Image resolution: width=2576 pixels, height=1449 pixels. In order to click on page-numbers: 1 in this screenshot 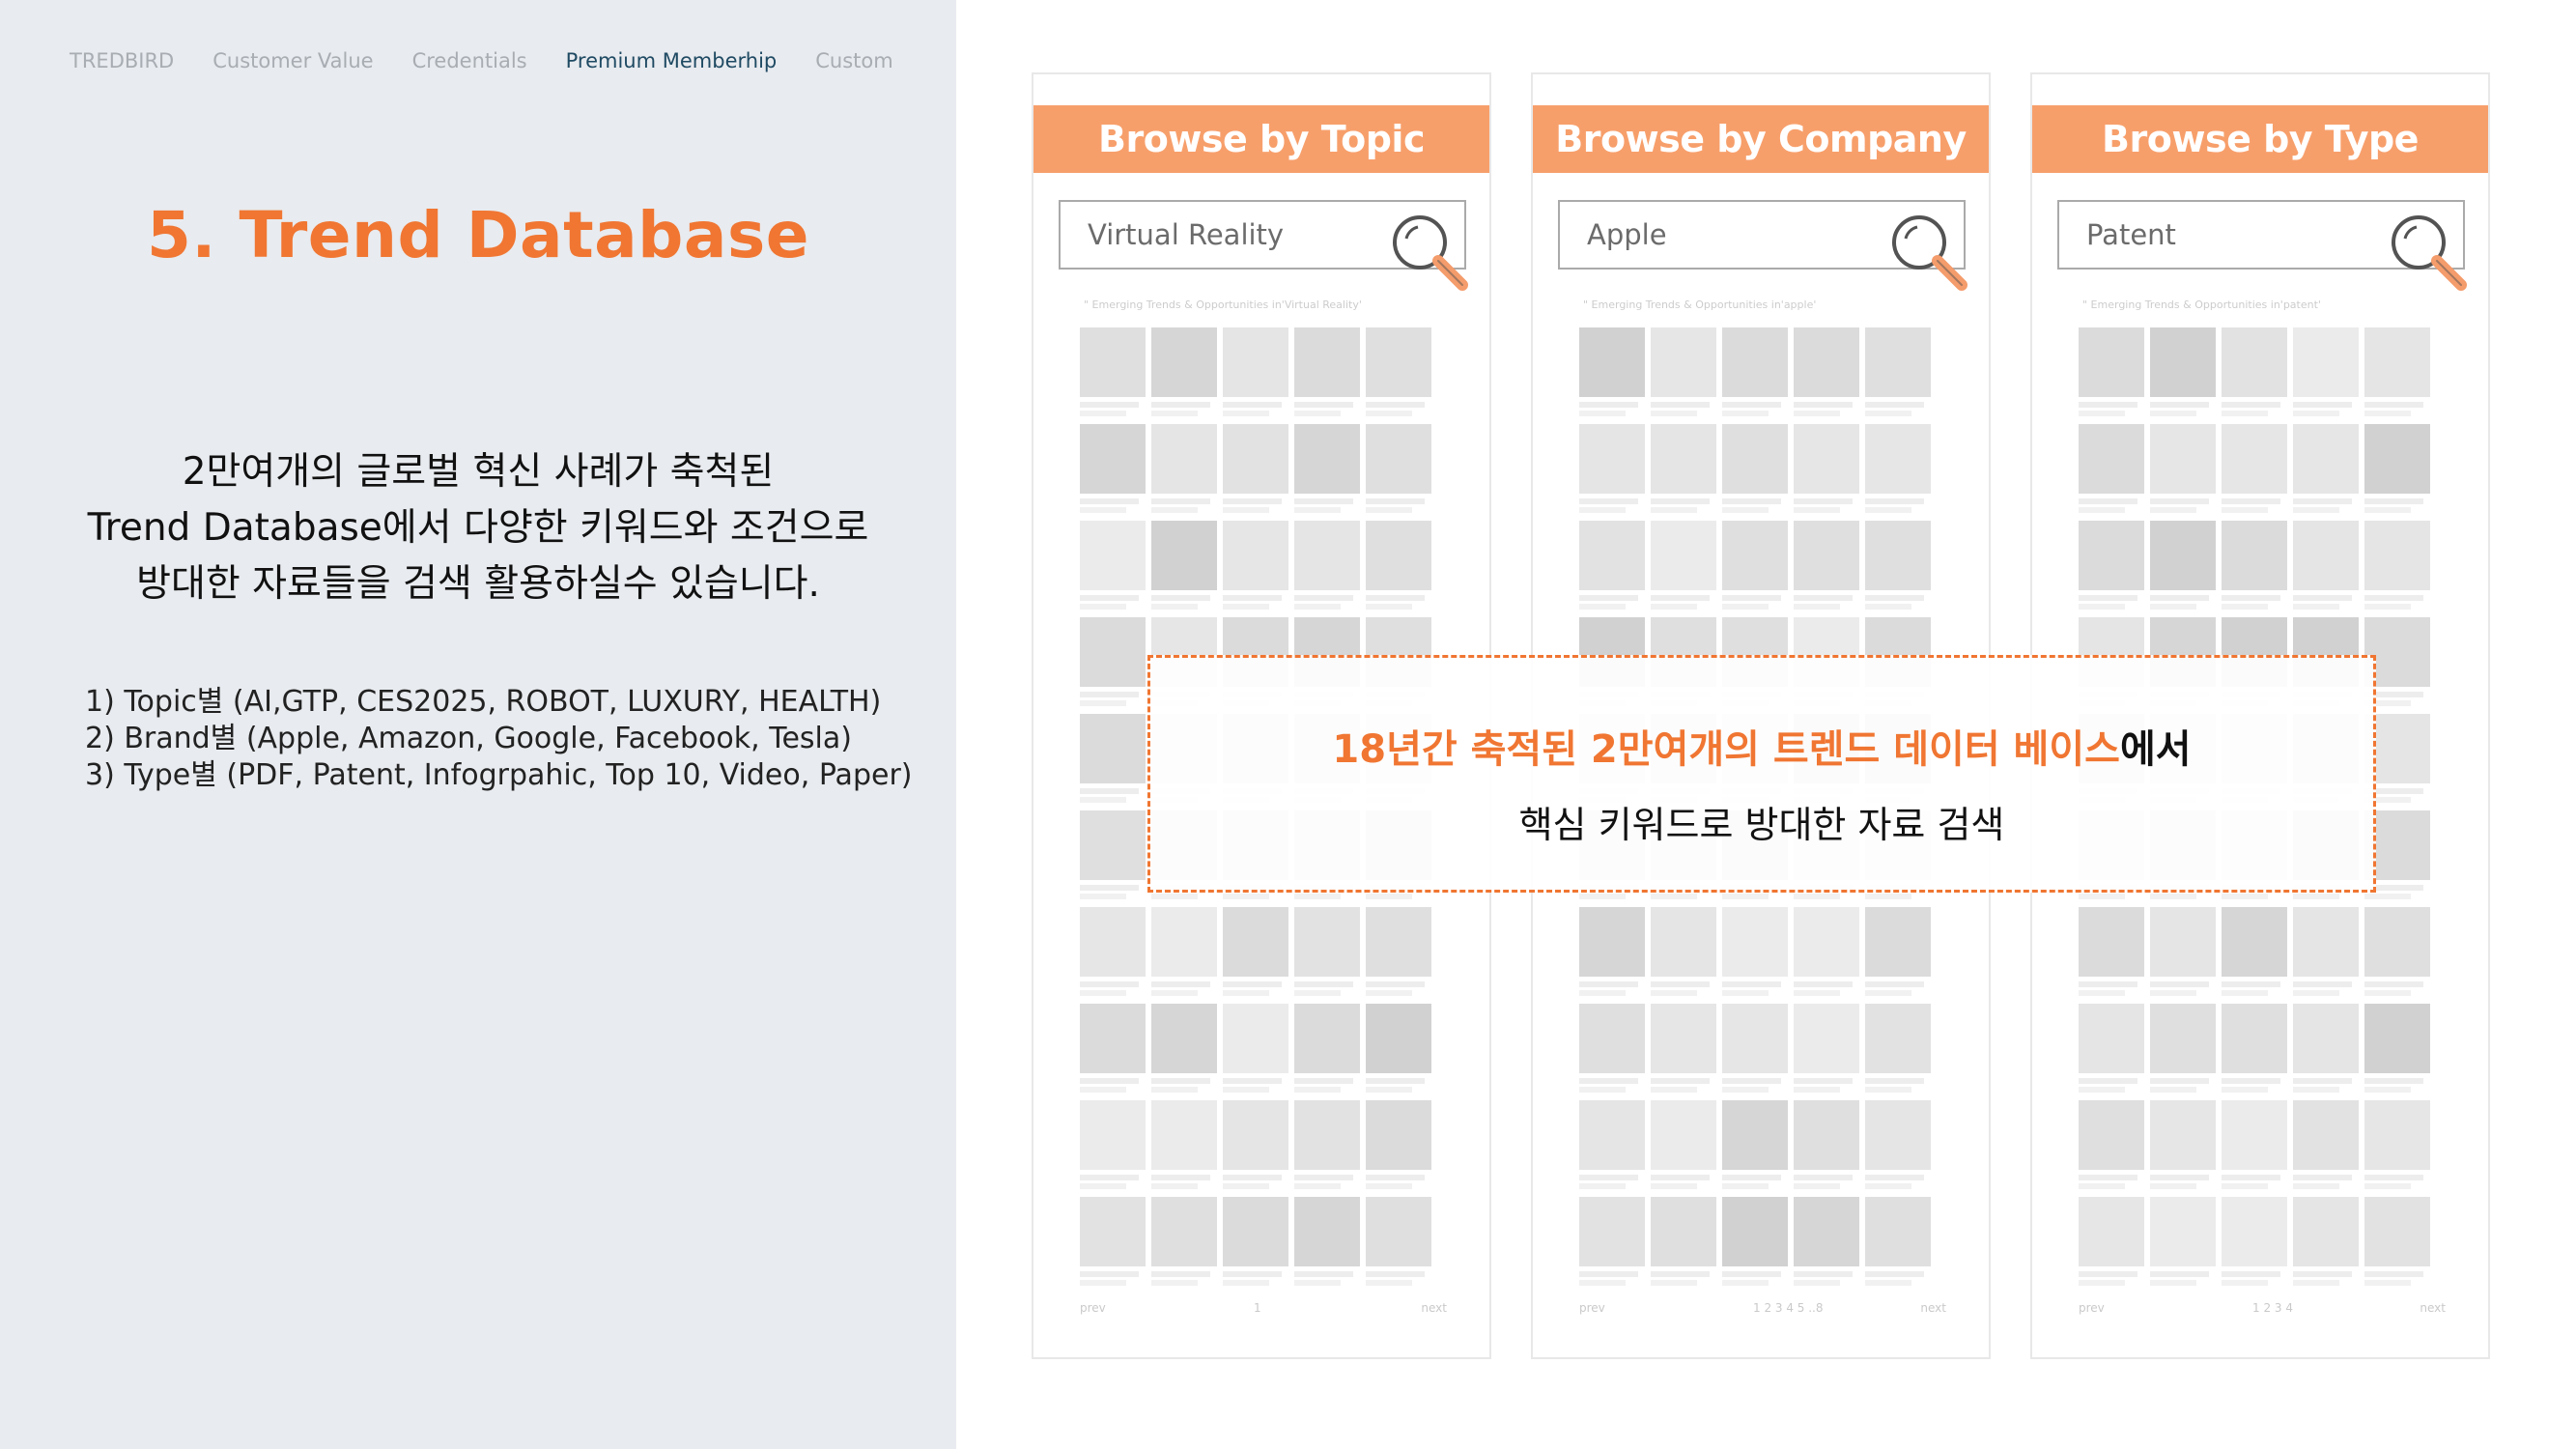, I will do `click(1257, 1308)`.